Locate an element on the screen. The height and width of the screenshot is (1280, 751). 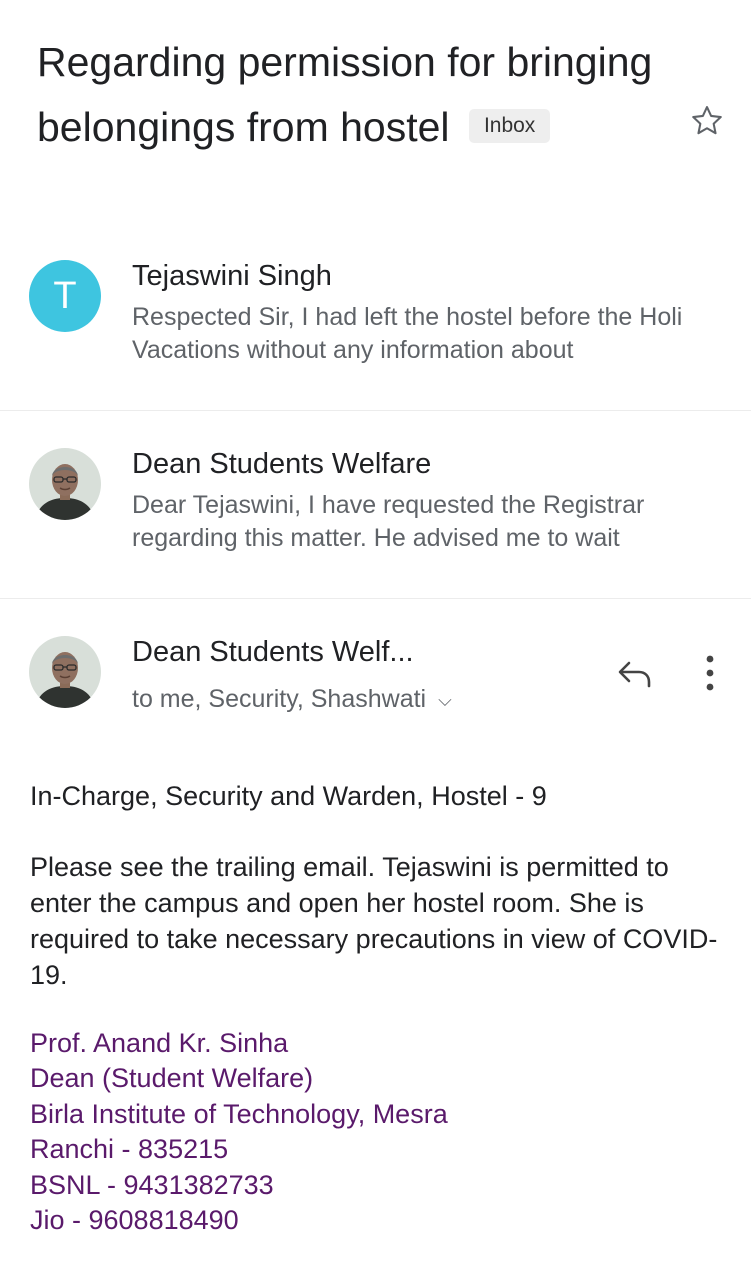
inbox-label-badge: Inbox is located at coordinates (509, 126).